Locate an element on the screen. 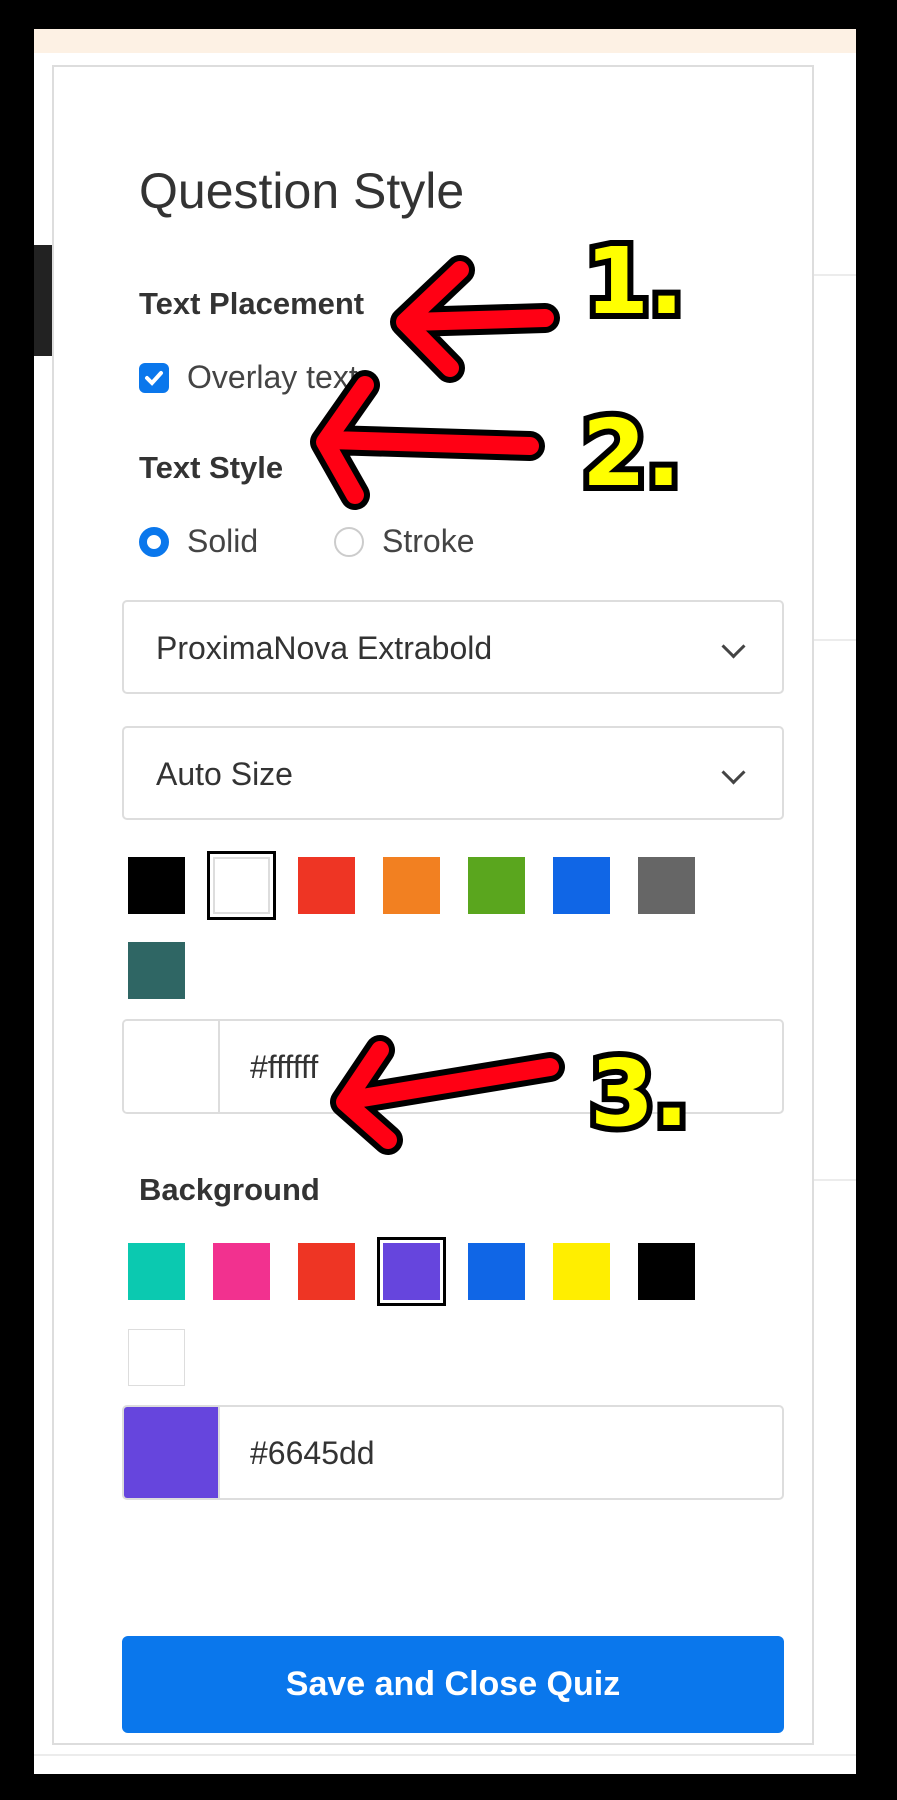 The image size is (897, 1800). arrow-3-icon is located at coordinates (447, 1095).